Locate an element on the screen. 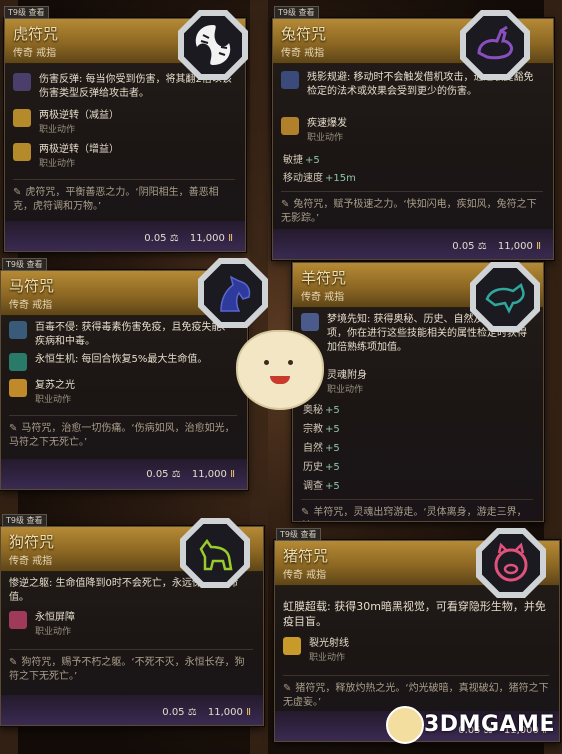 The height and width of the screenshot is (754, 562). stat-investigation: 调查 +5 is located at coordinates (321, 486).